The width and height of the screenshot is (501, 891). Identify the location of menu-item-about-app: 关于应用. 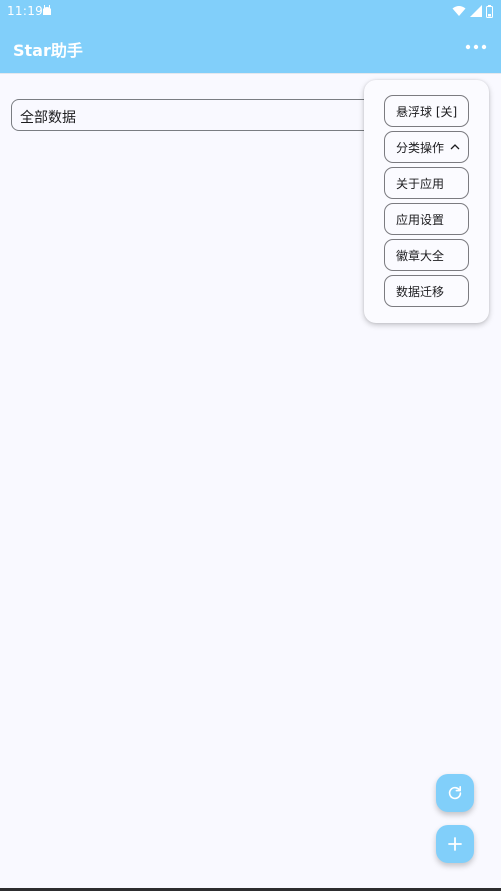
(426, 183).